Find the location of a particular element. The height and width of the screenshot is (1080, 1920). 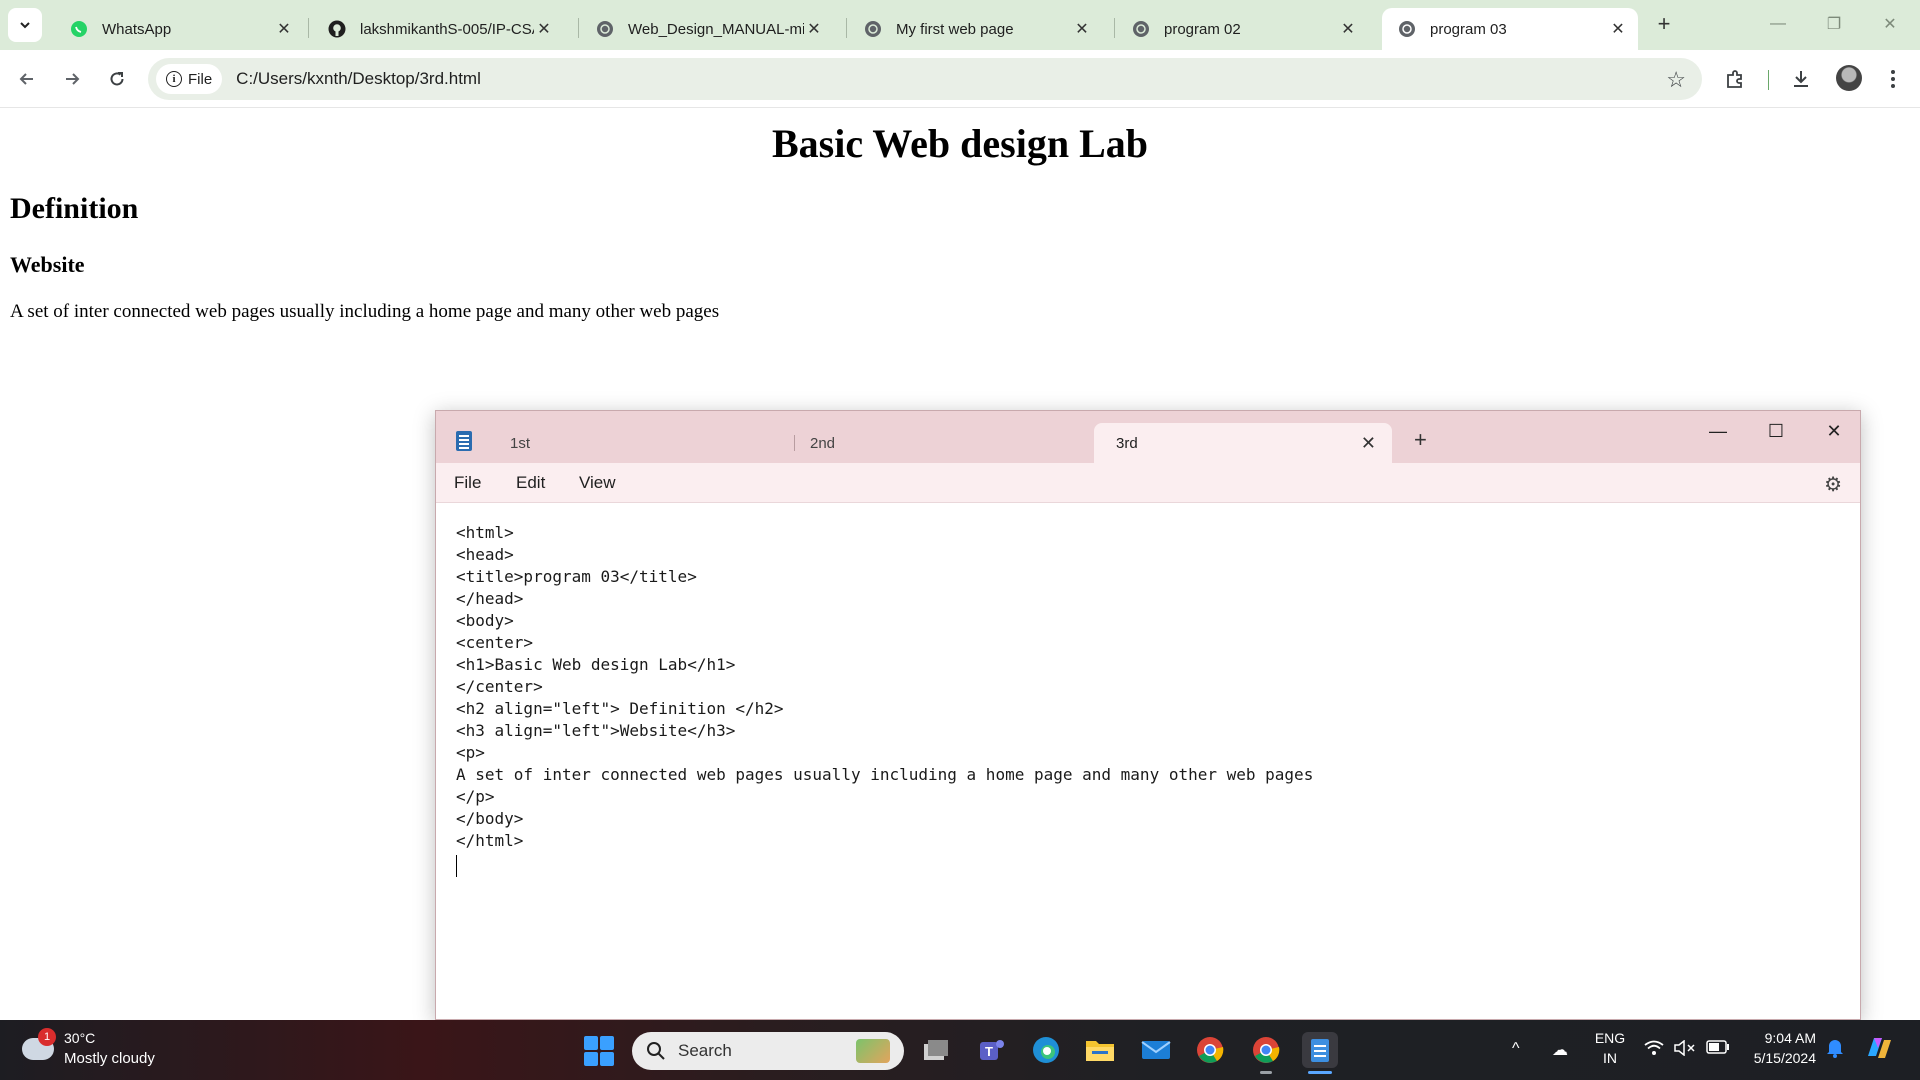

minimize-button: — is located at coordinates (1778, 24).